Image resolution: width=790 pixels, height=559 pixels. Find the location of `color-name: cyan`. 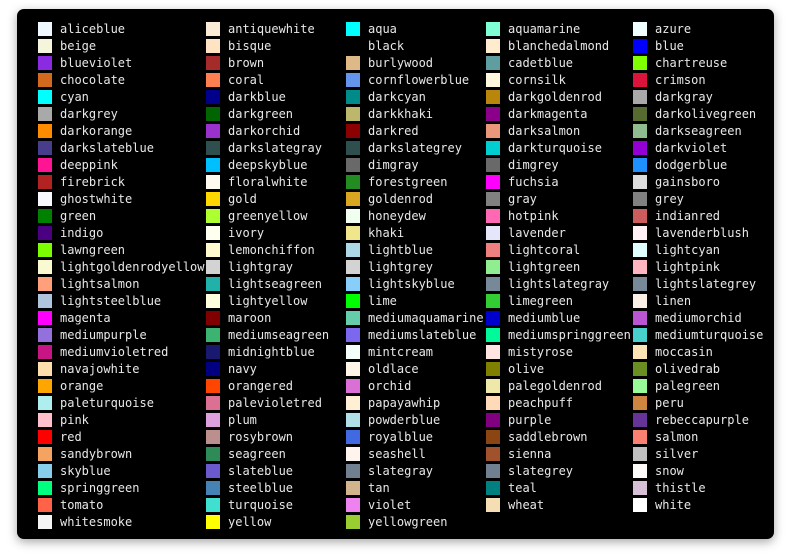

color-name: cyan is located at coordinates (74, 97).